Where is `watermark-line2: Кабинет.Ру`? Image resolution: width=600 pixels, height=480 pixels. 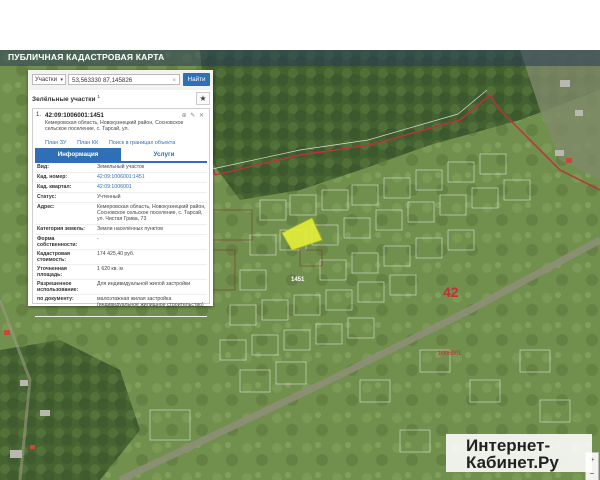
watermark-line2: Кабинет.Ру is located at coordinates (512, 462).